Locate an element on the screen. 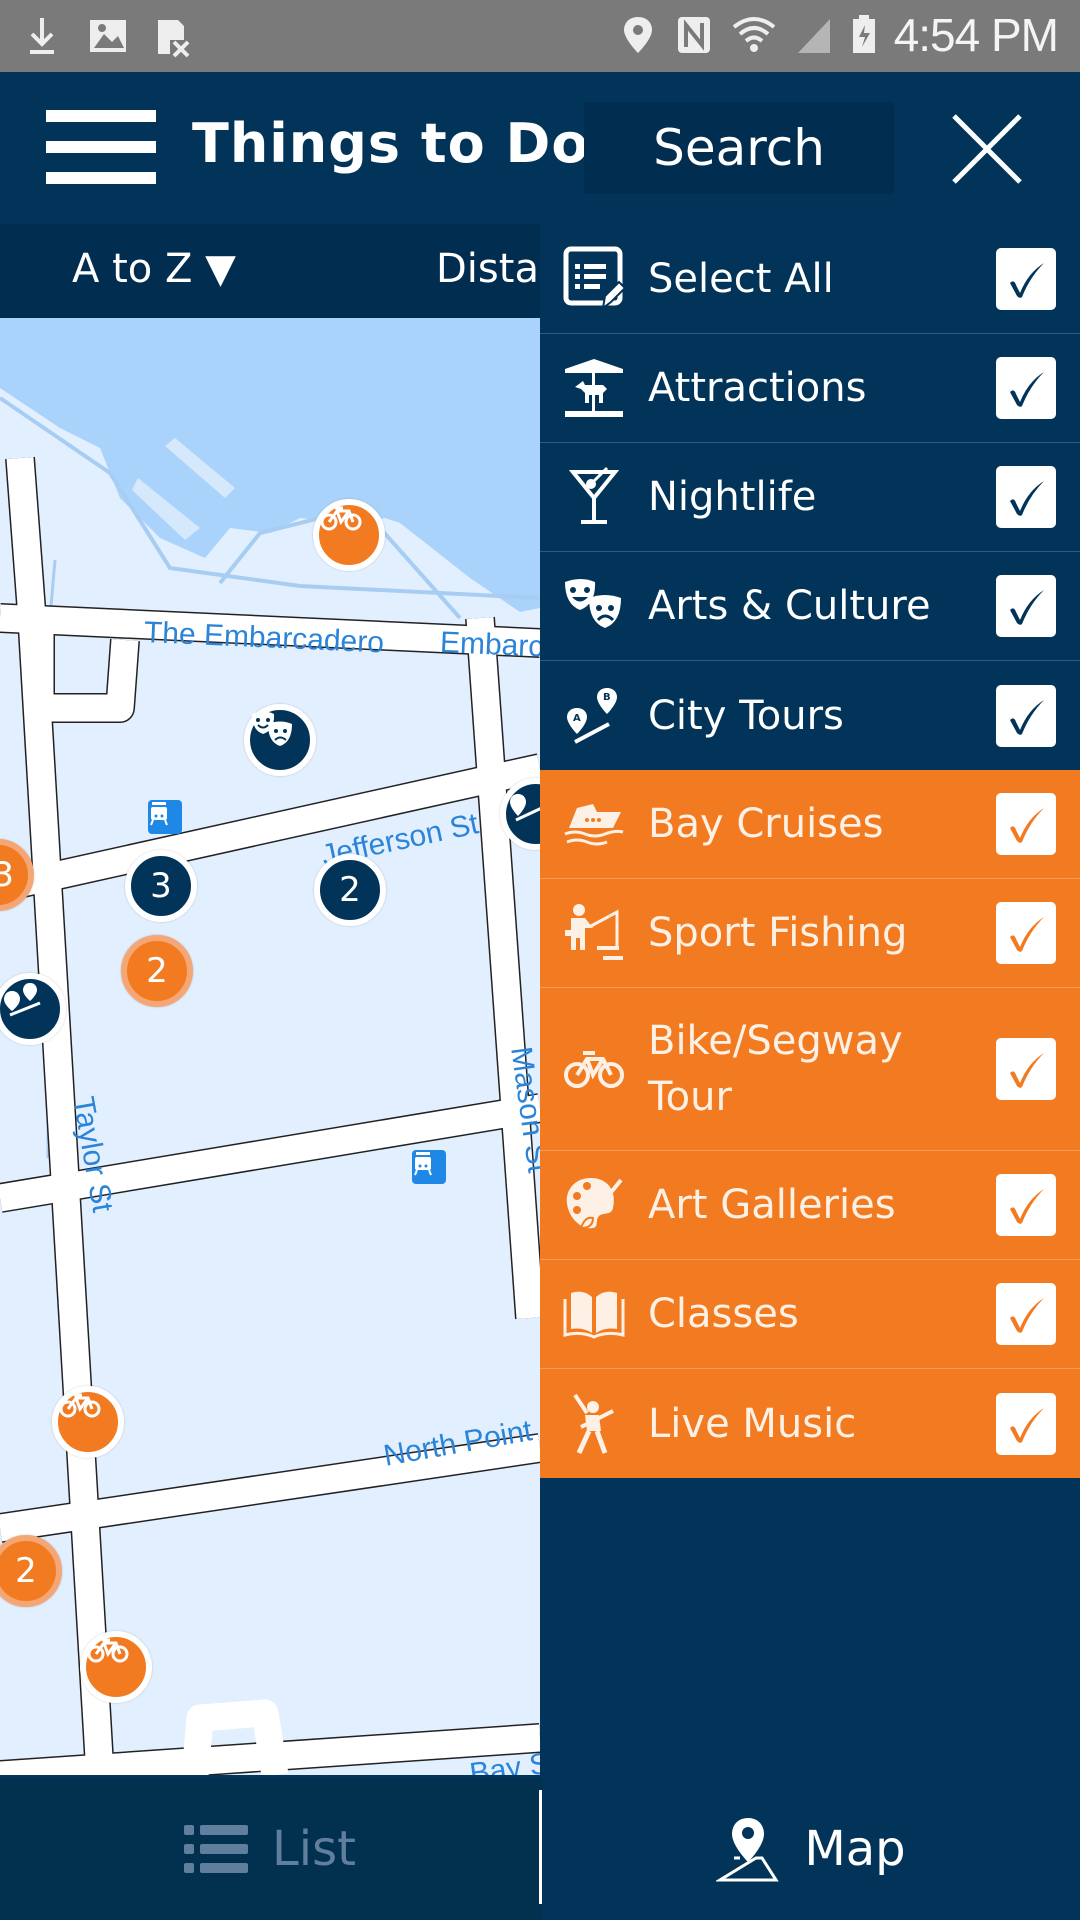  sort-distance-button: Distar is located at coordinates (495, 269).